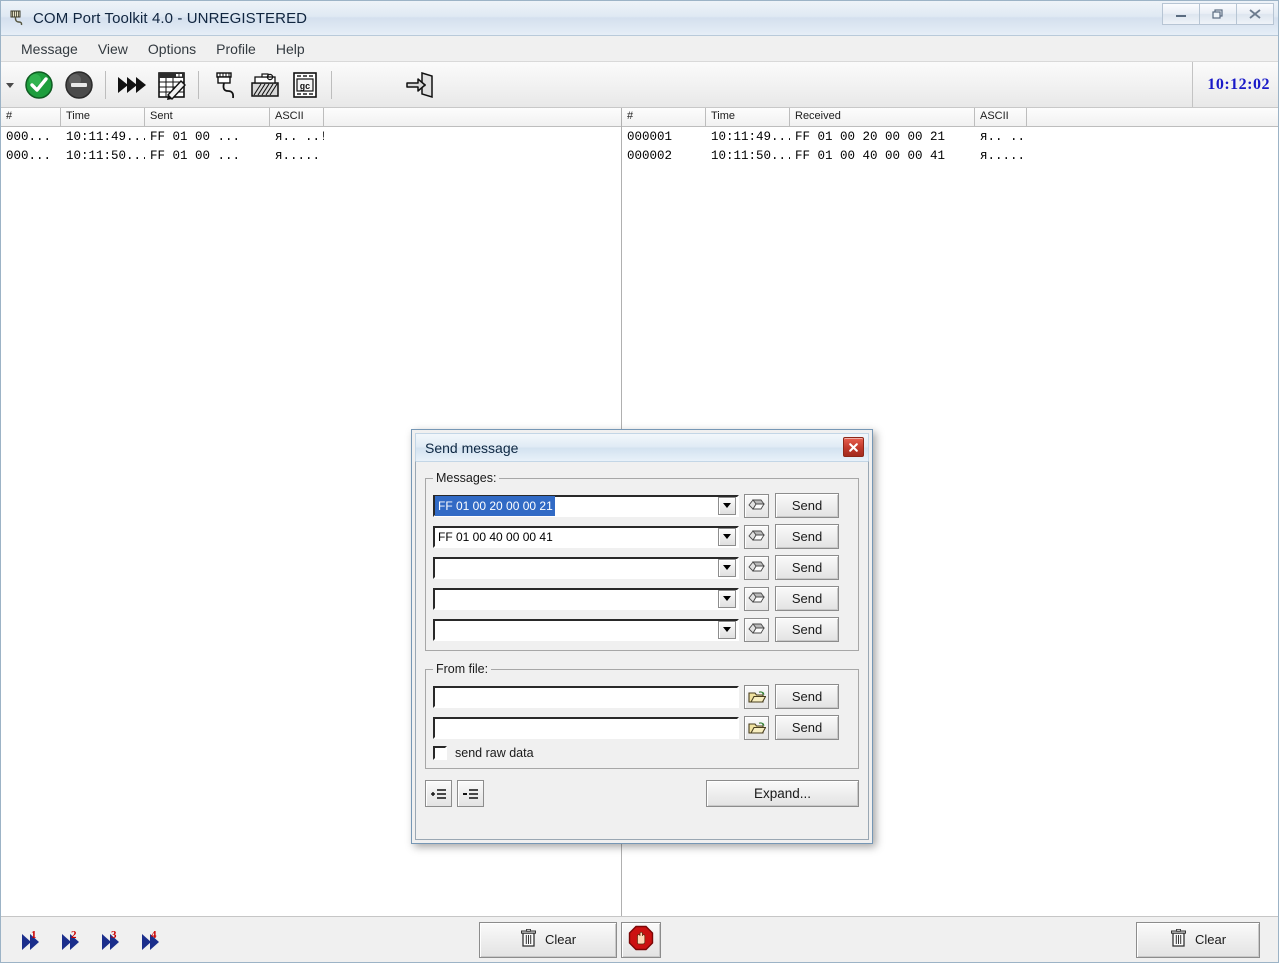  What do you see at coordinates (172, 49) in the screenshot?
I see `menu-item-options: Options` at bounding box center [172, 49].